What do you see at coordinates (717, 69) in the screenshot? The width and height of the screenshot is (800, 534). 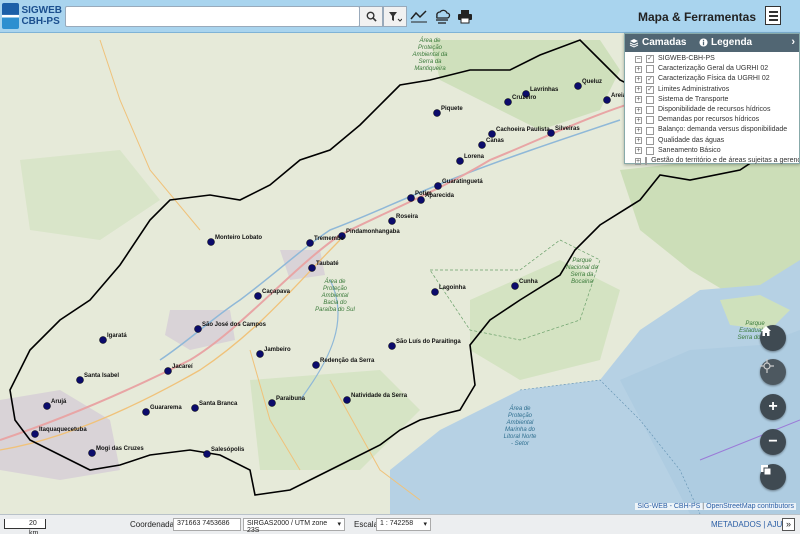 I see `layer-item: + Caracterização Geral da UGRHI 02` at bounding box center [717, 69].